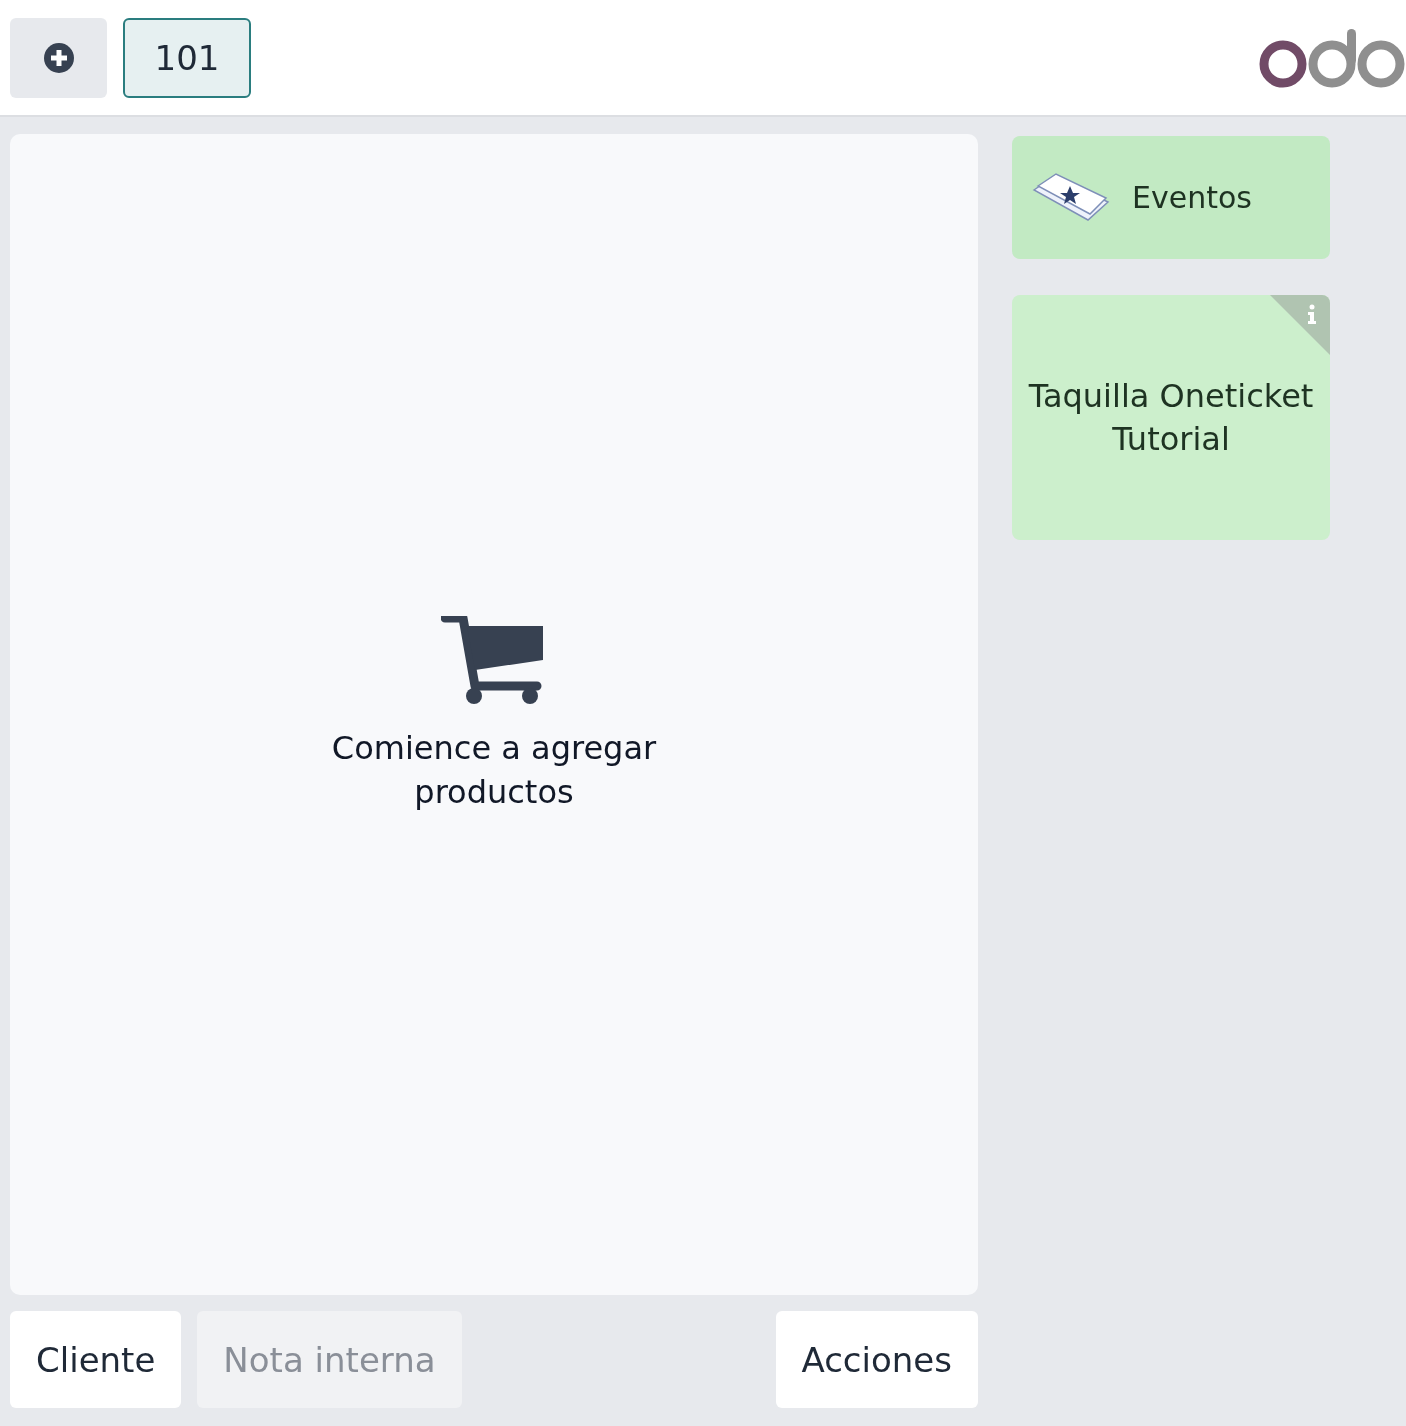 The height and width of the screenshot is (1426, 1406). I want to click on ticket-icon, so click(1071, 197).